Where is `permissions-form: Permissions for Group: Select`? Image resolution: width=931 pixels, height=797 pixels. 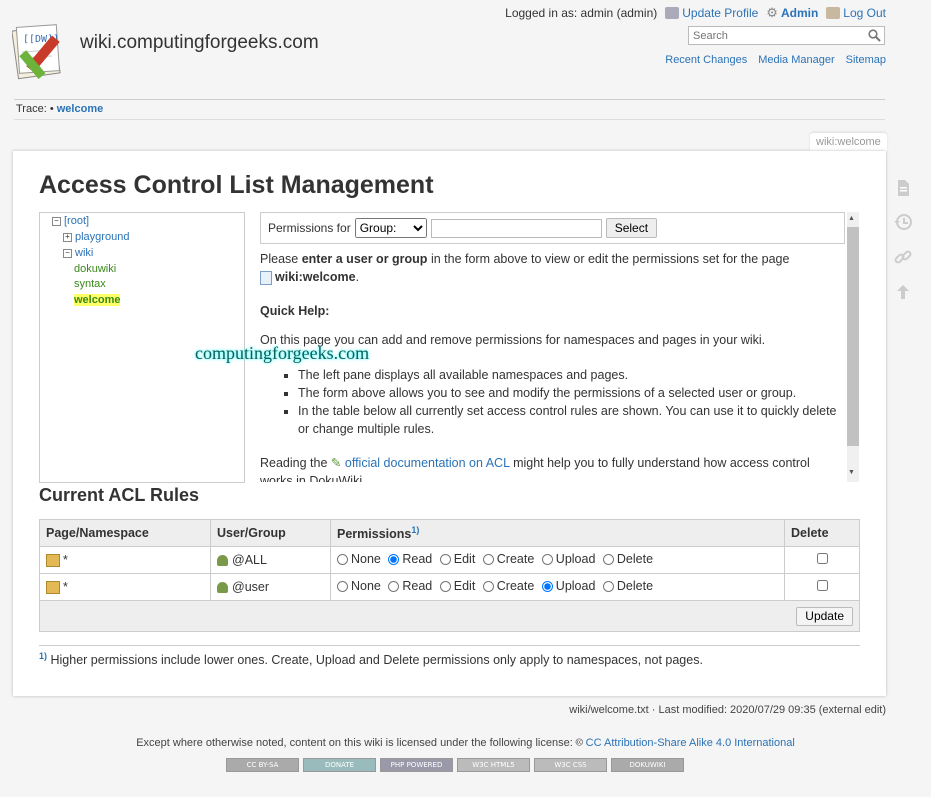
permissions-form: Permissions for Group: Select is located at coordinates (552, 228).